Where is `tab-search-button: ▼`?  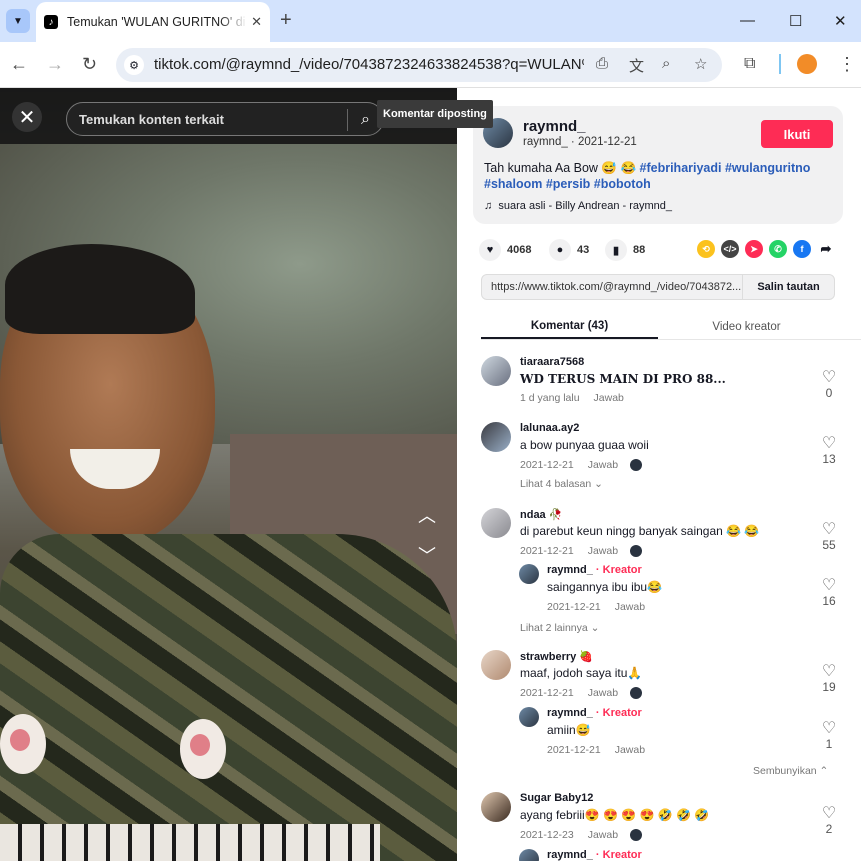 tab-search-button: ▼ is located at coordinates (18, 21).